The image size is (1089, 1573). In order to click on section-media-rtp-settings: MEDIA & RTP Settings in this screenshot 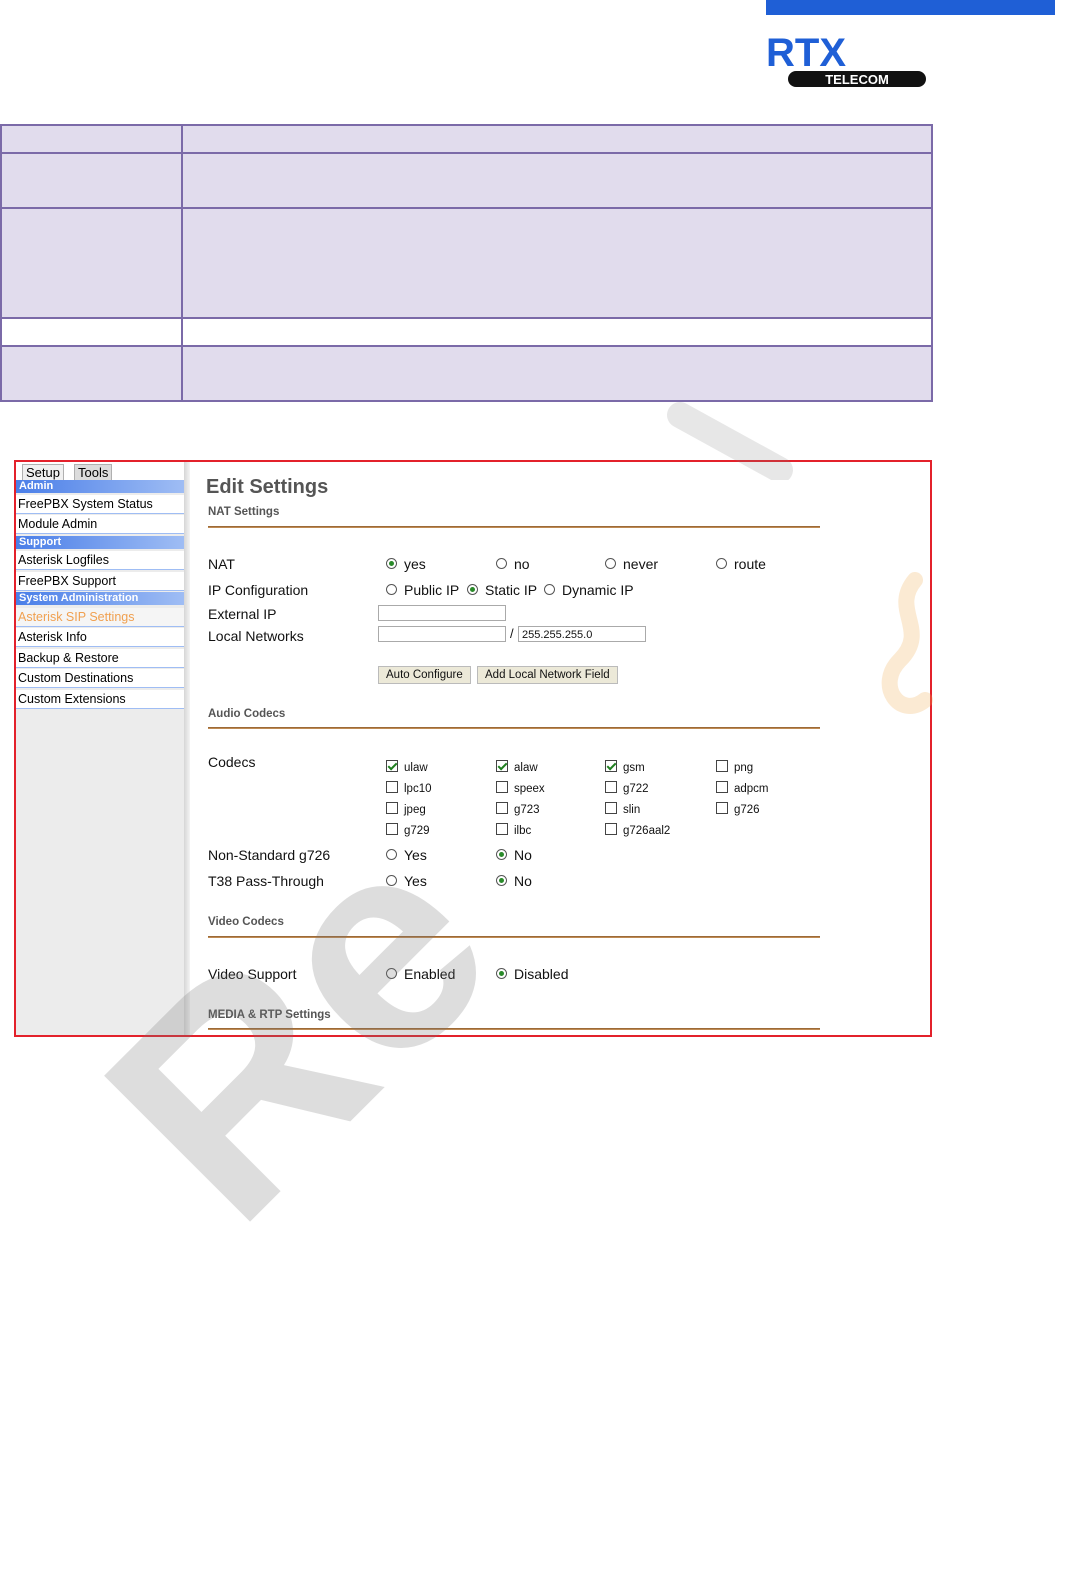, I will do `click(269, 1015)`.